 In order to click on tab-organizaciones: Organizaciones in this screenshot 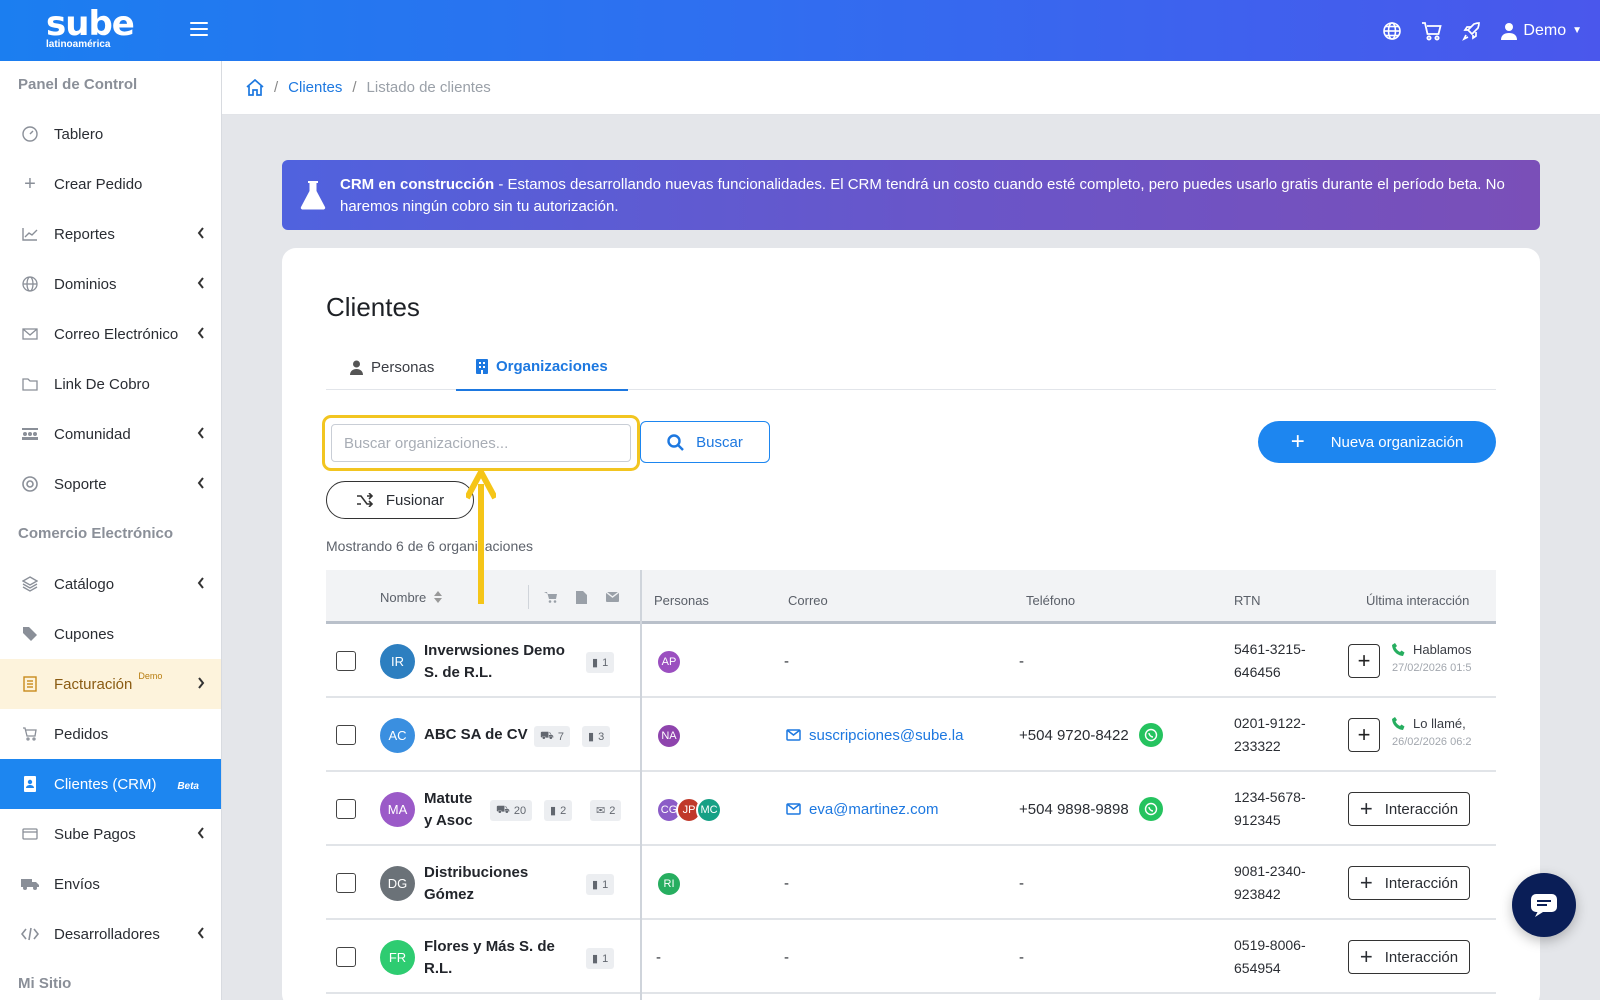, I will do `click(542, 367)`.